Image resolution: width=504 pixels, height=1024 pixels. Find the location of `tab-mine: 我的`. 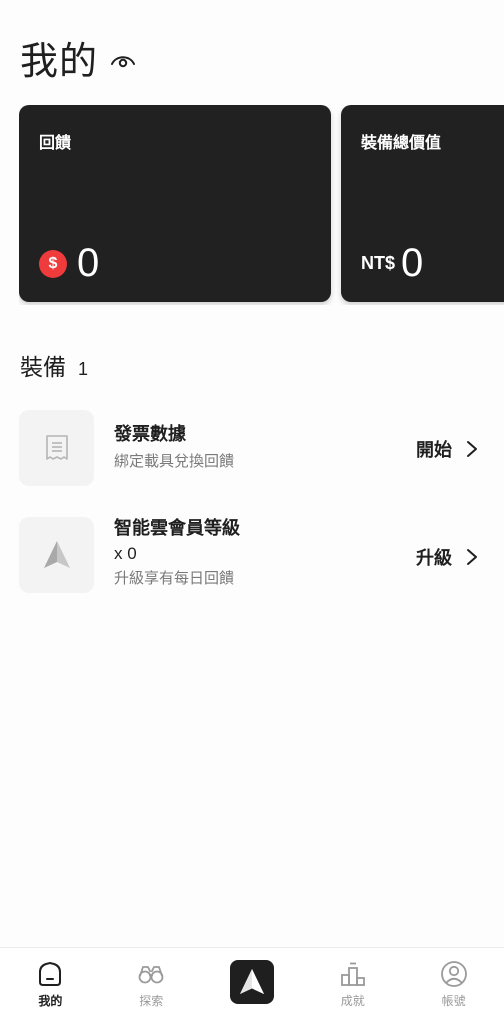

tab-mine: 我的 is located at coordinates (50, 986).